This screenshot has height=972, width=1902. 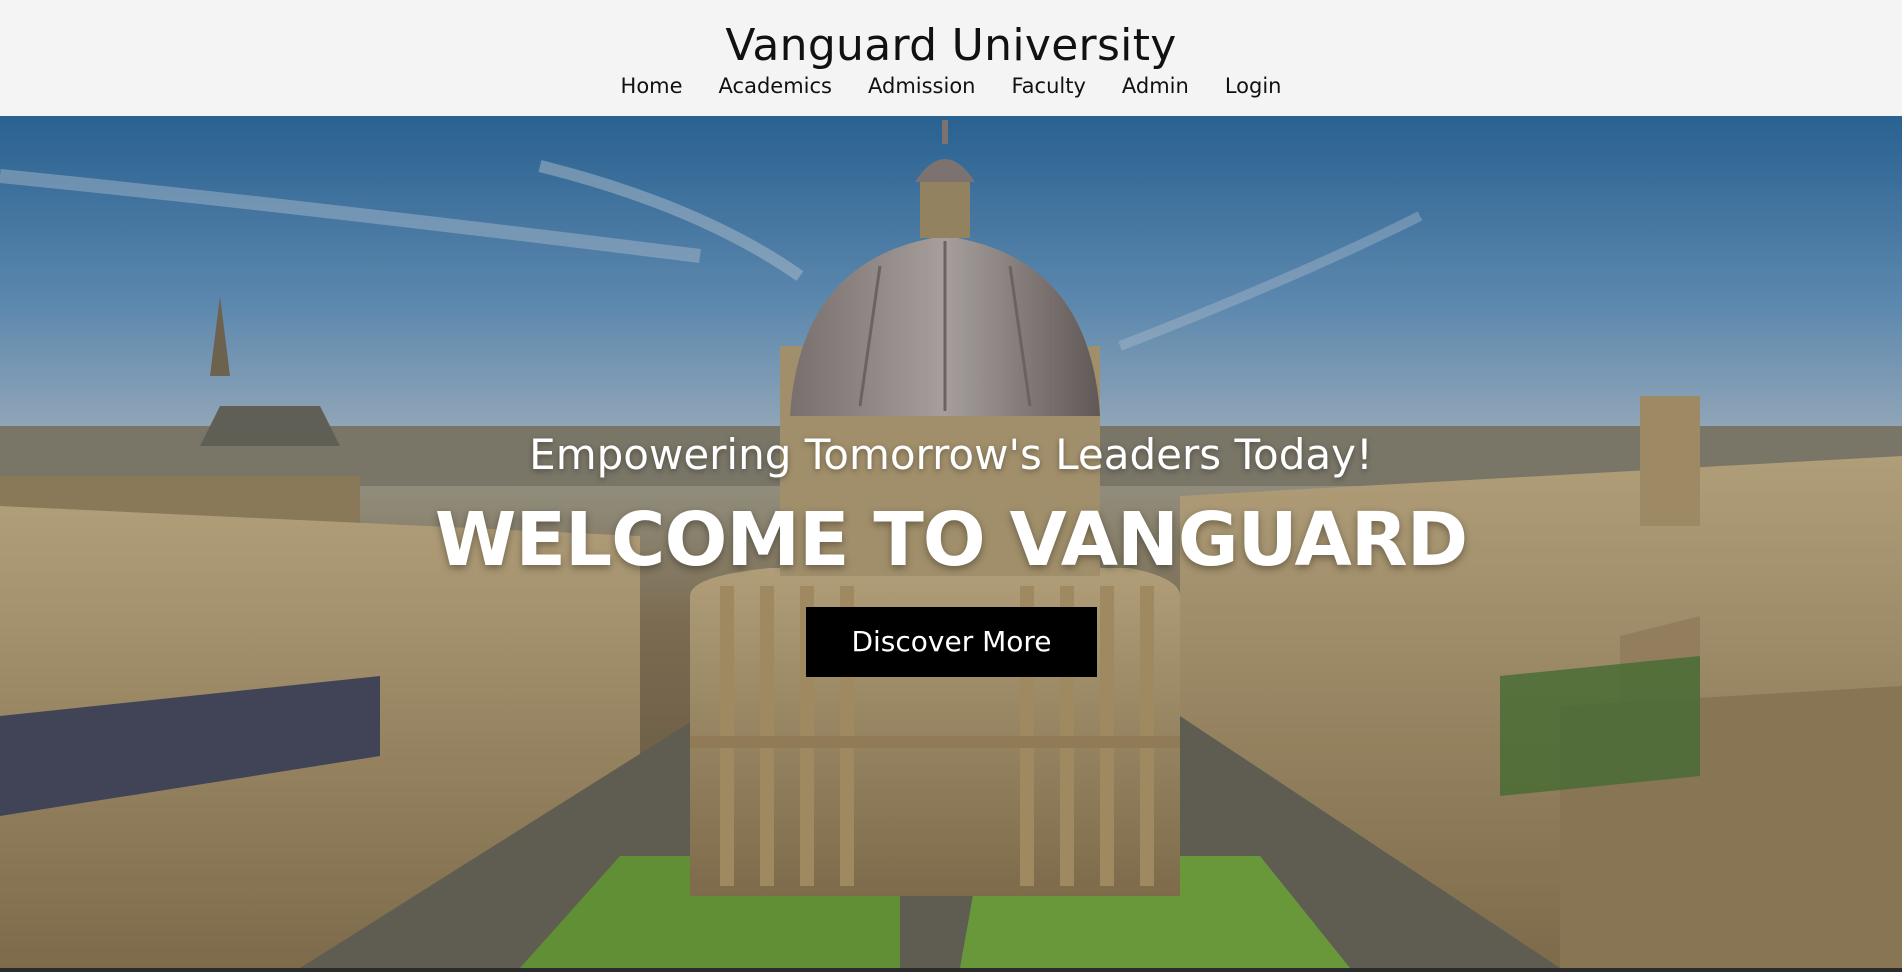 I want to click on nav-faculty-link: Faculty, so click(x=1049, y=86).